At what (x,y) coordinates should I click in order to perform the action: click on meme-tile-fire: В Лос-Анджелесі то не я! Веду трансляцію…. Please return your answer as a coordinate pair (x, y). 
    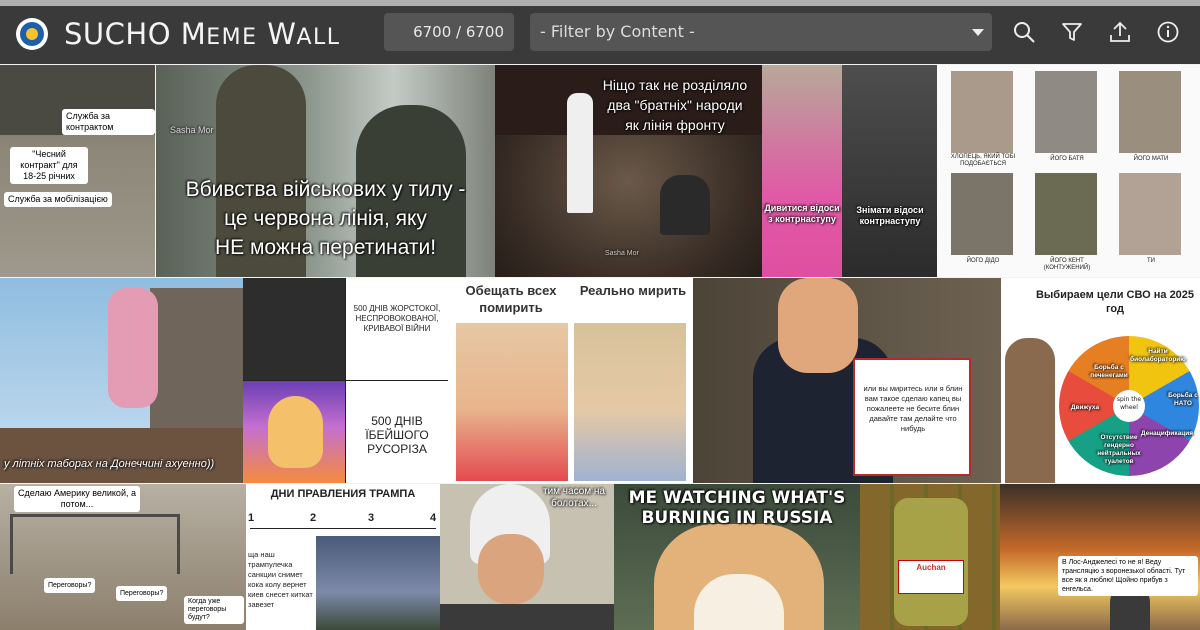
    Looking at the image, I should click on (1100, 557).